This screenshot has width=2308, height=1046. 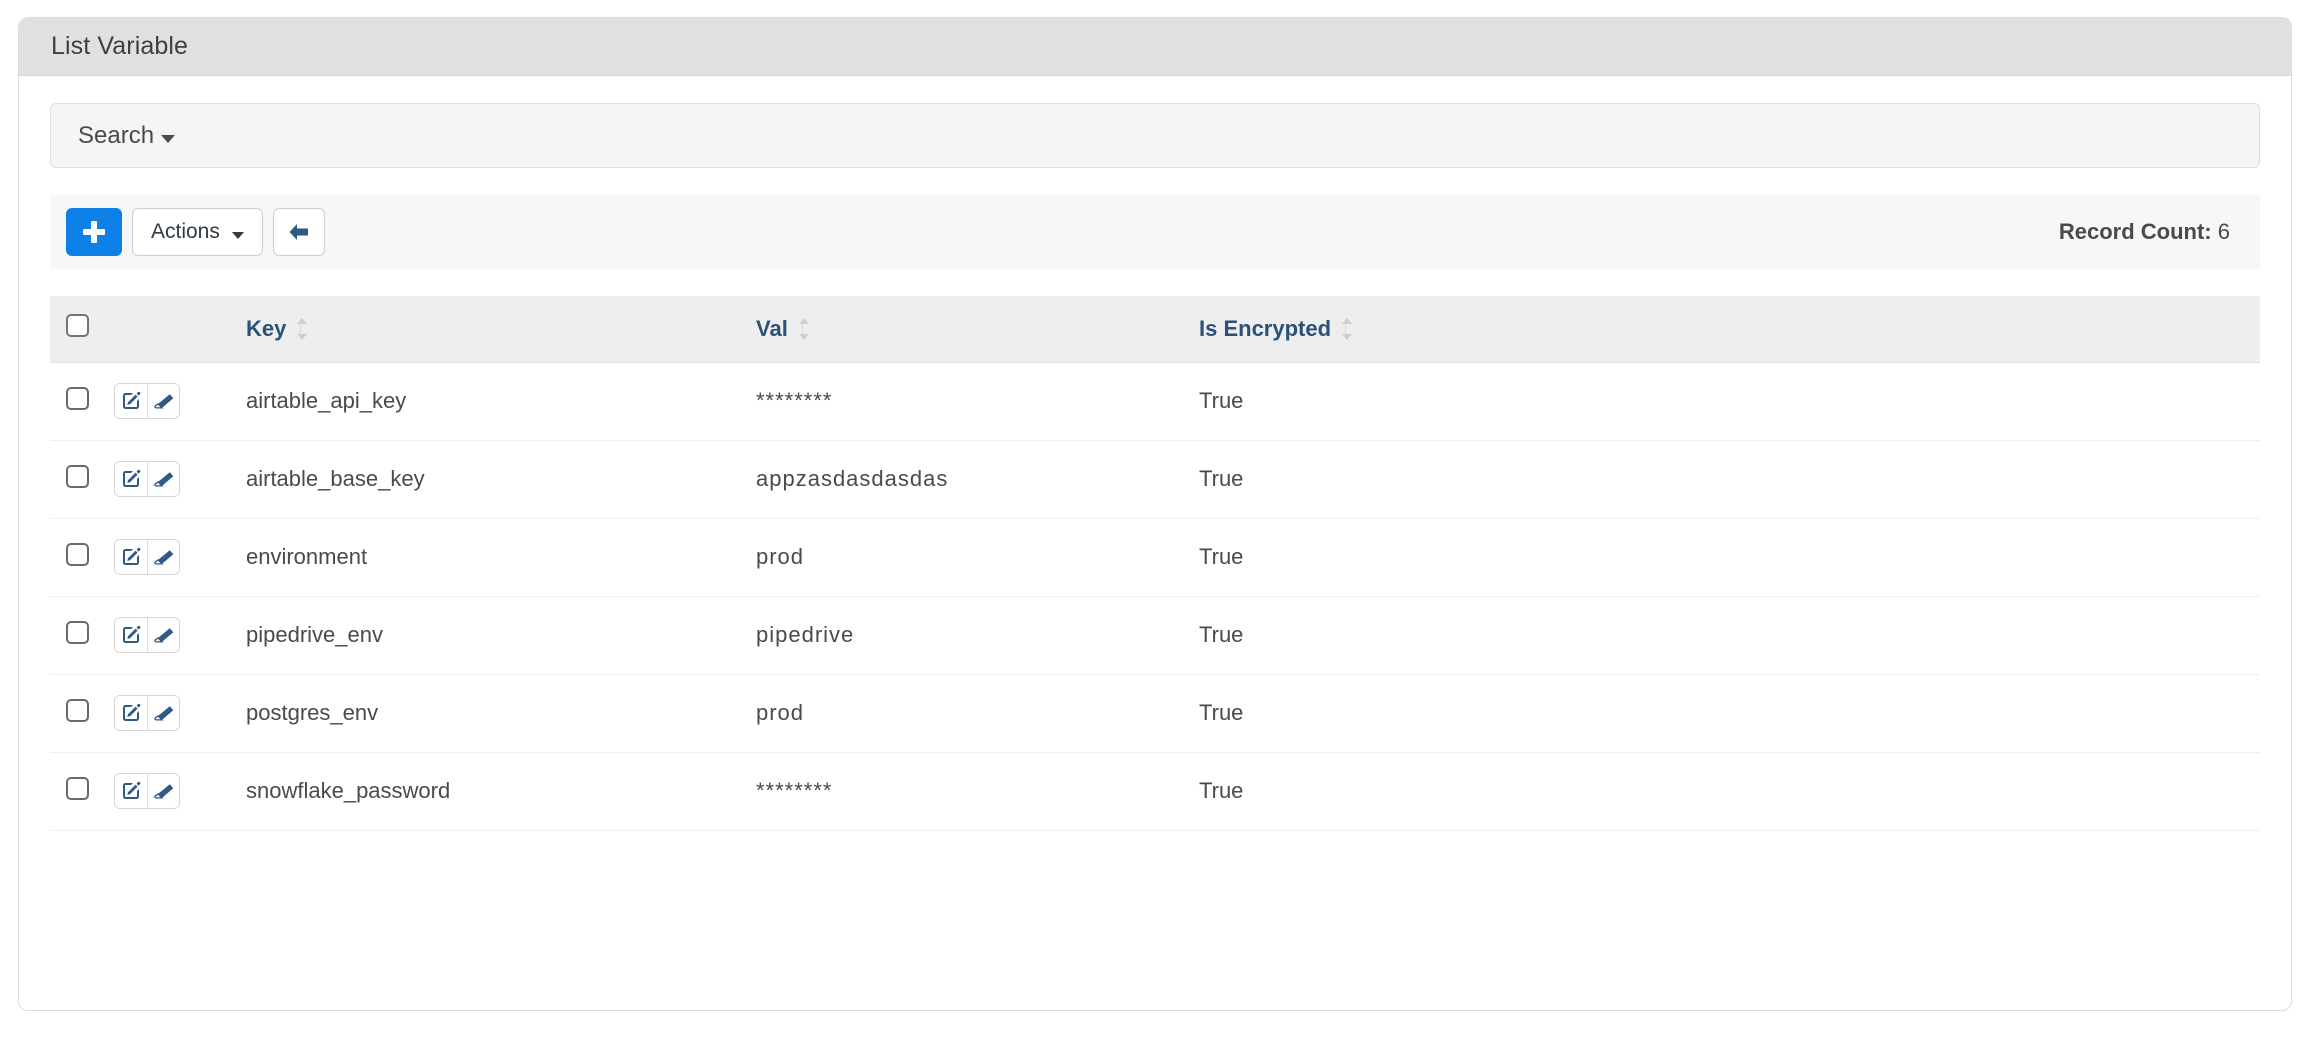 I want to click on table-header-row: Key Val Is Encrypted, so click(x=1155, y=329).